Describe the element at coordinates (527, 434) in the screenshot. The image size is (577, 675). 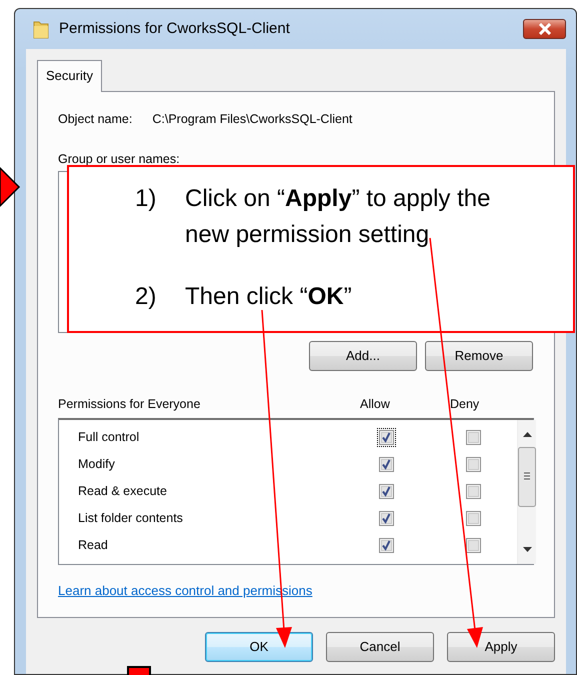
I see `scroll-up-icon` at that location.